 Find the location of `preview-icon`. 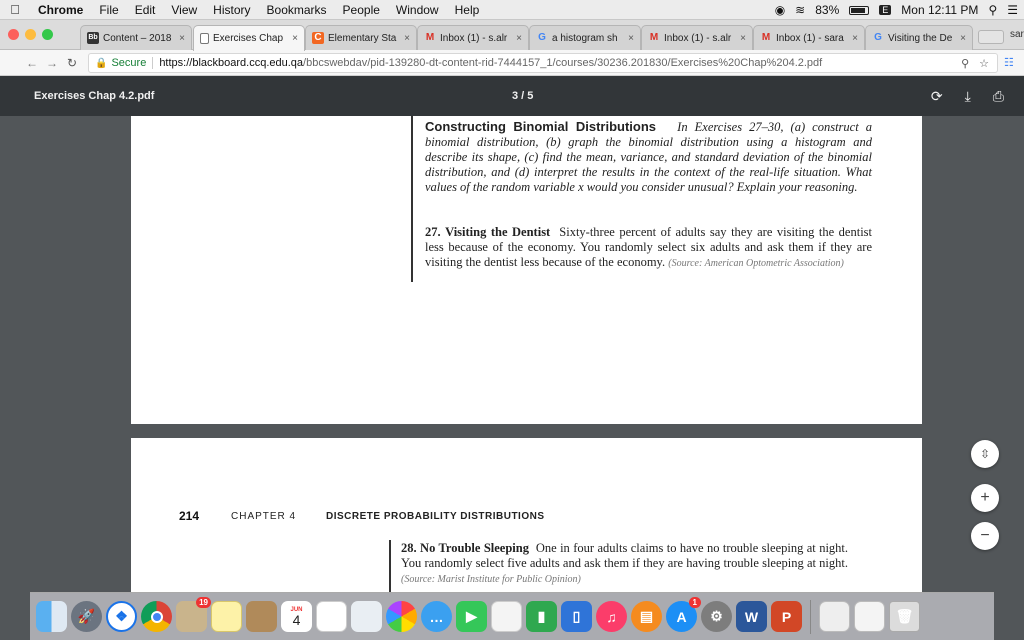

preview-icon is located at coordinates (366, 616).